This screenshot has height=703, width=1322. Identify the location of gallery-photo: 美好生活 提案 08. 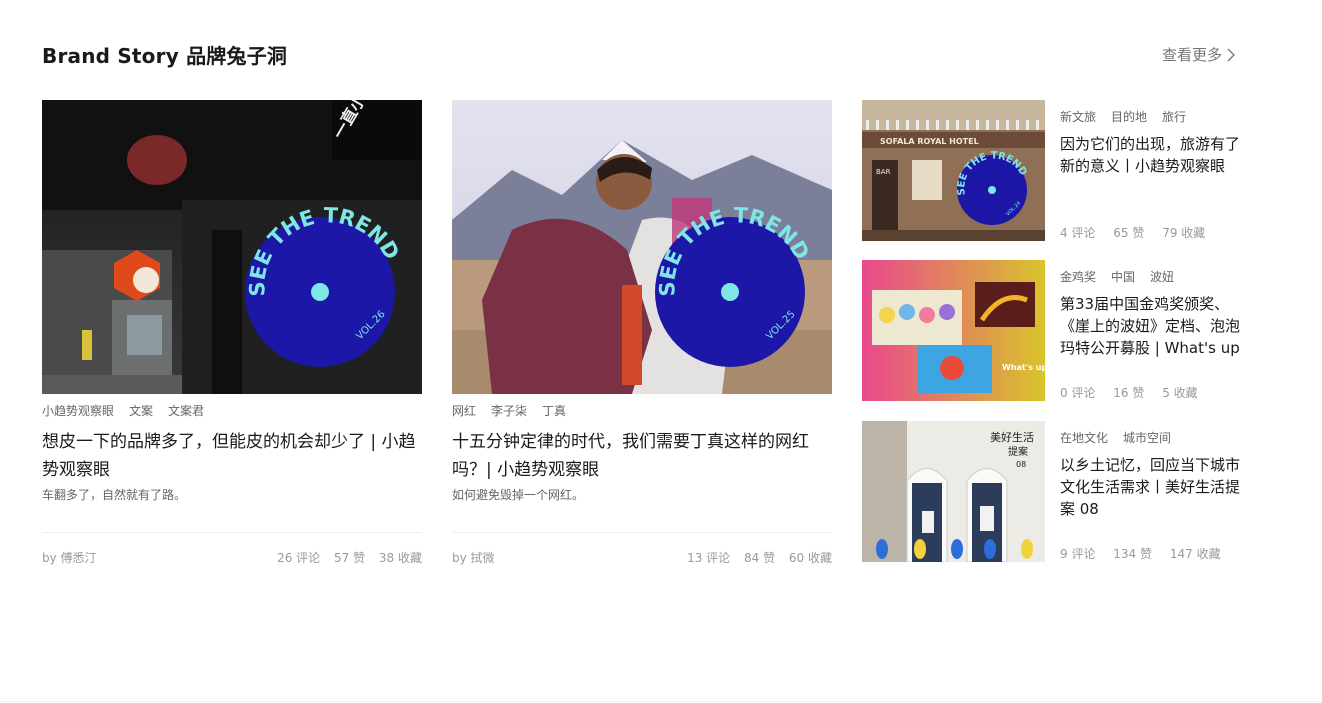
(953, 491).